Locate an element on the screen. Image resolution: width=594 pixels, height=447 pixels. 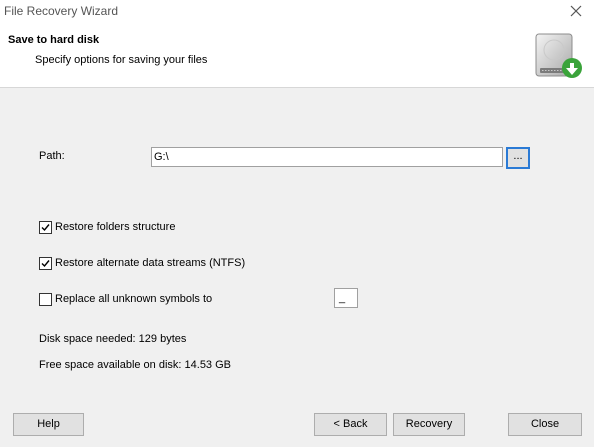
restore-folders-label: Restore folders structure is located at coordinates (115, 227).